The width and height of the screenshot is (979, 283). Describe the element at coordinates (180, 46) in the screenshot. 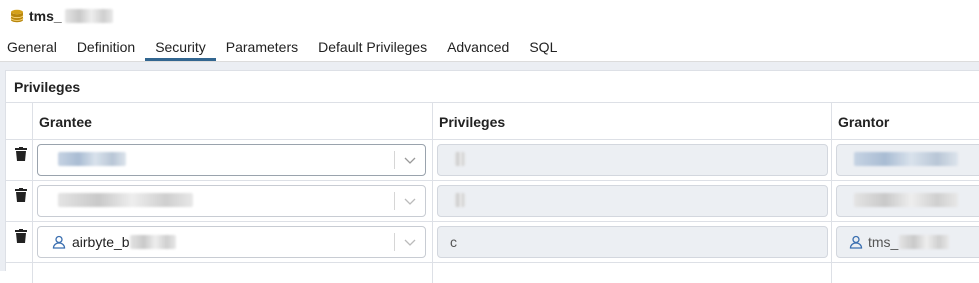

I see `tab-security: Security` at that location.